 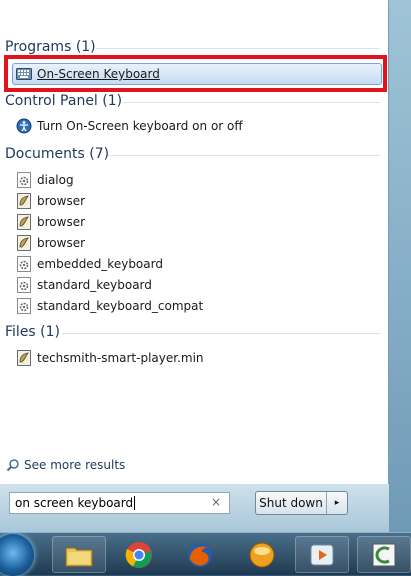 I want to click on menu-right-pane-edge, so click(x=400, y=266).